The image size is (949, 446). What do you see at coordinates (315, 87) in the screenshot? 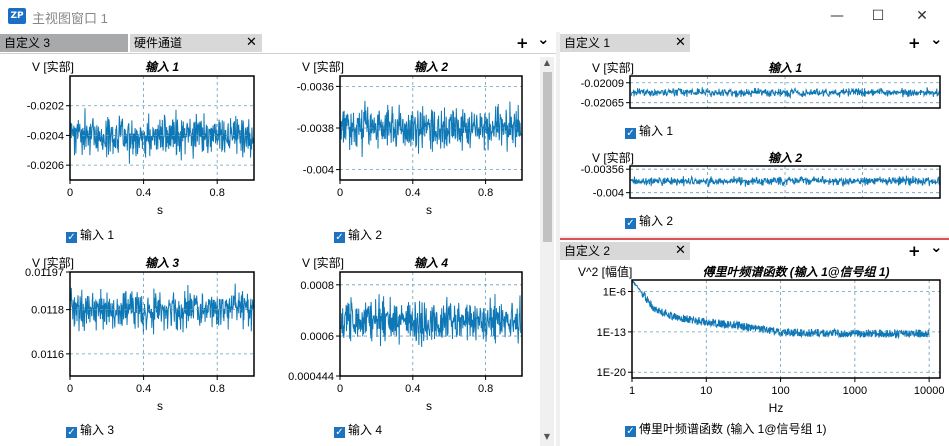
I see `y-tick-label: -0.0036` at bounding box center [315, 87].